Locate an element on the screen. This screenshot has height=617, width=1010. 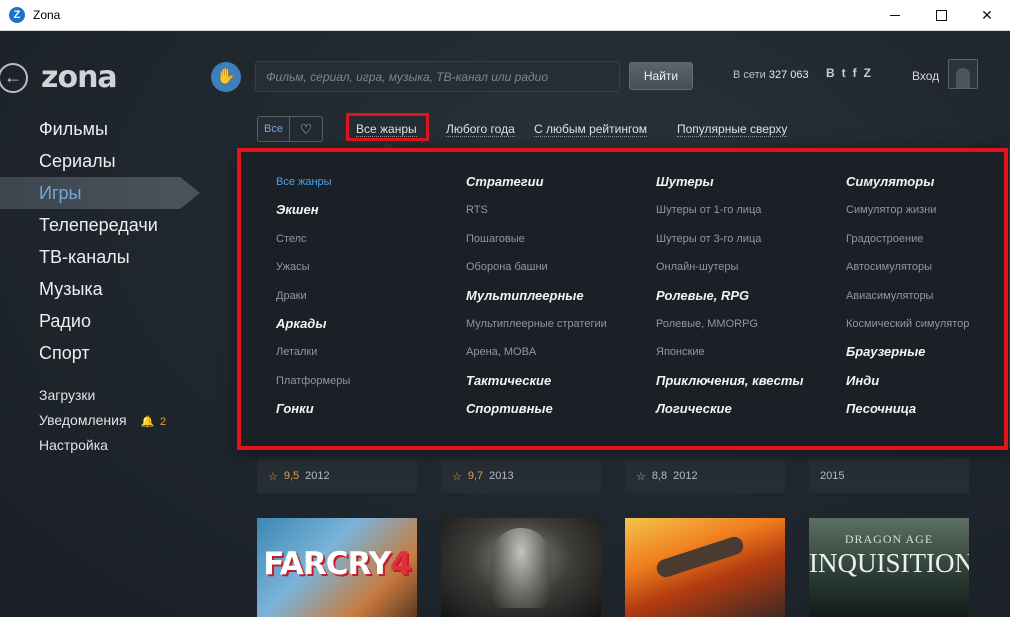
game-card-info: ☆ 8,8 2012 is located at coordinates (705, 476).